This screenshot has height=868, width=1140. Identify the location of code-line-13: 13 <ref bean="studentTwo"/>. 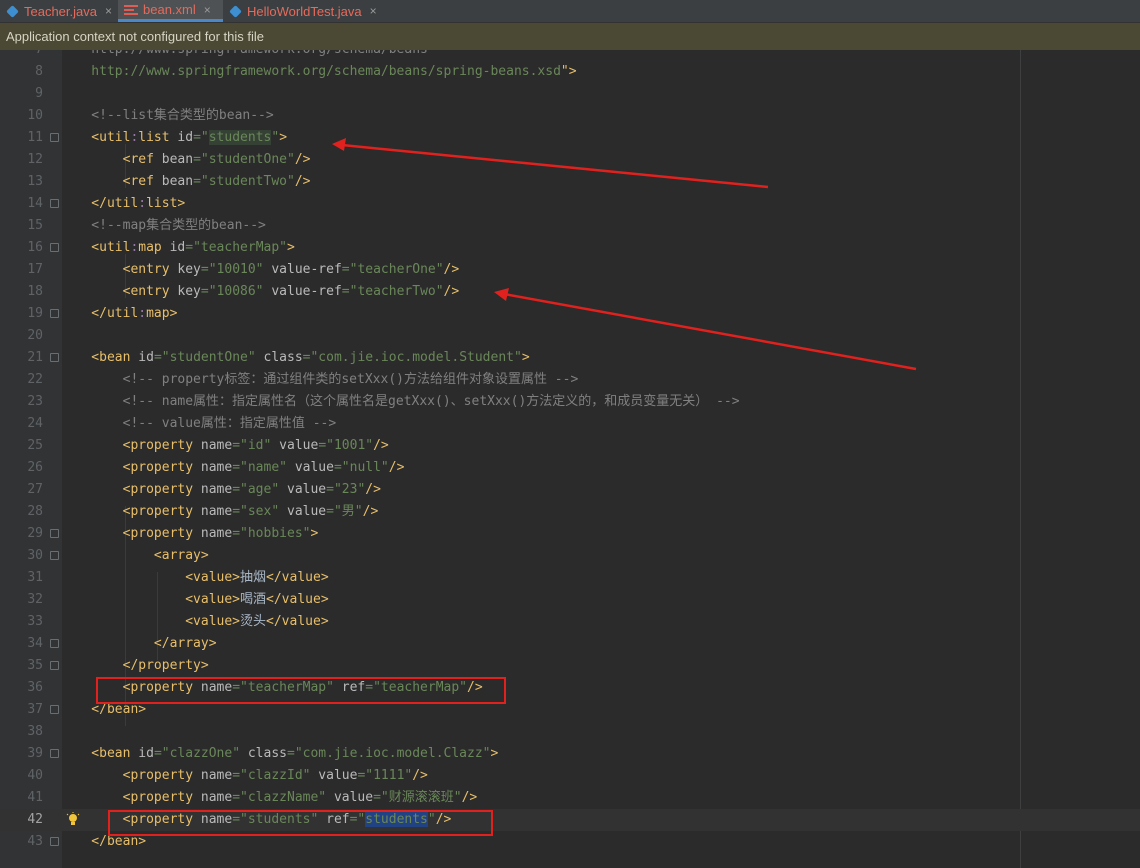
(570, 182).